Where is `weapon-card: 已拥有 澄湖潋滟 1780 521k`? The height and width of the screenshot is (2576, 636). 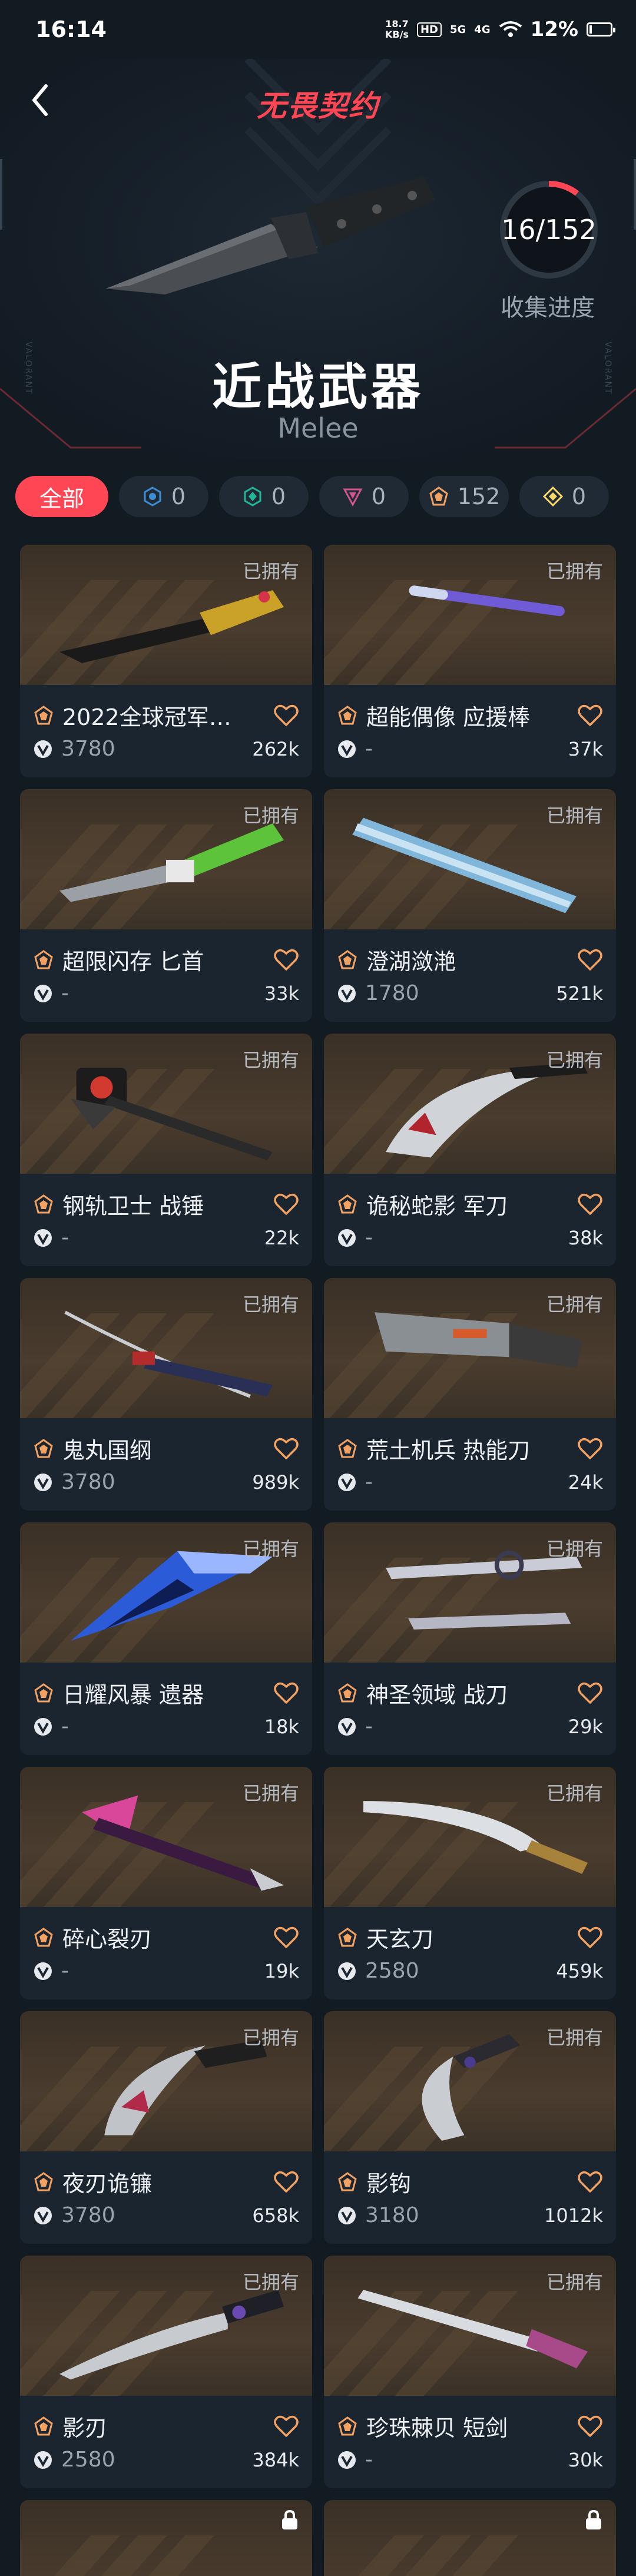 weapon-card: 已拥有 澄湖潋滟 1780 521k is located at coordinates (470, 905).